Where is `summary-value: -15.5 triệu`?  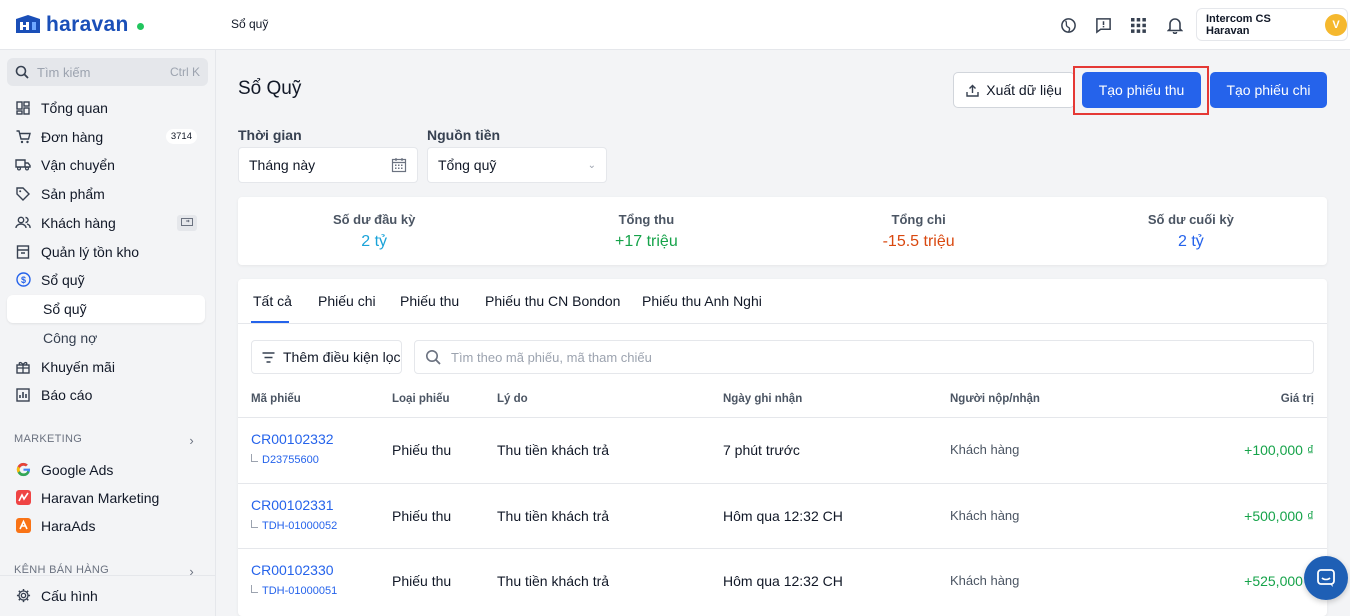 summary-value: -15.5 triệu is located at coordinates (918, 241).